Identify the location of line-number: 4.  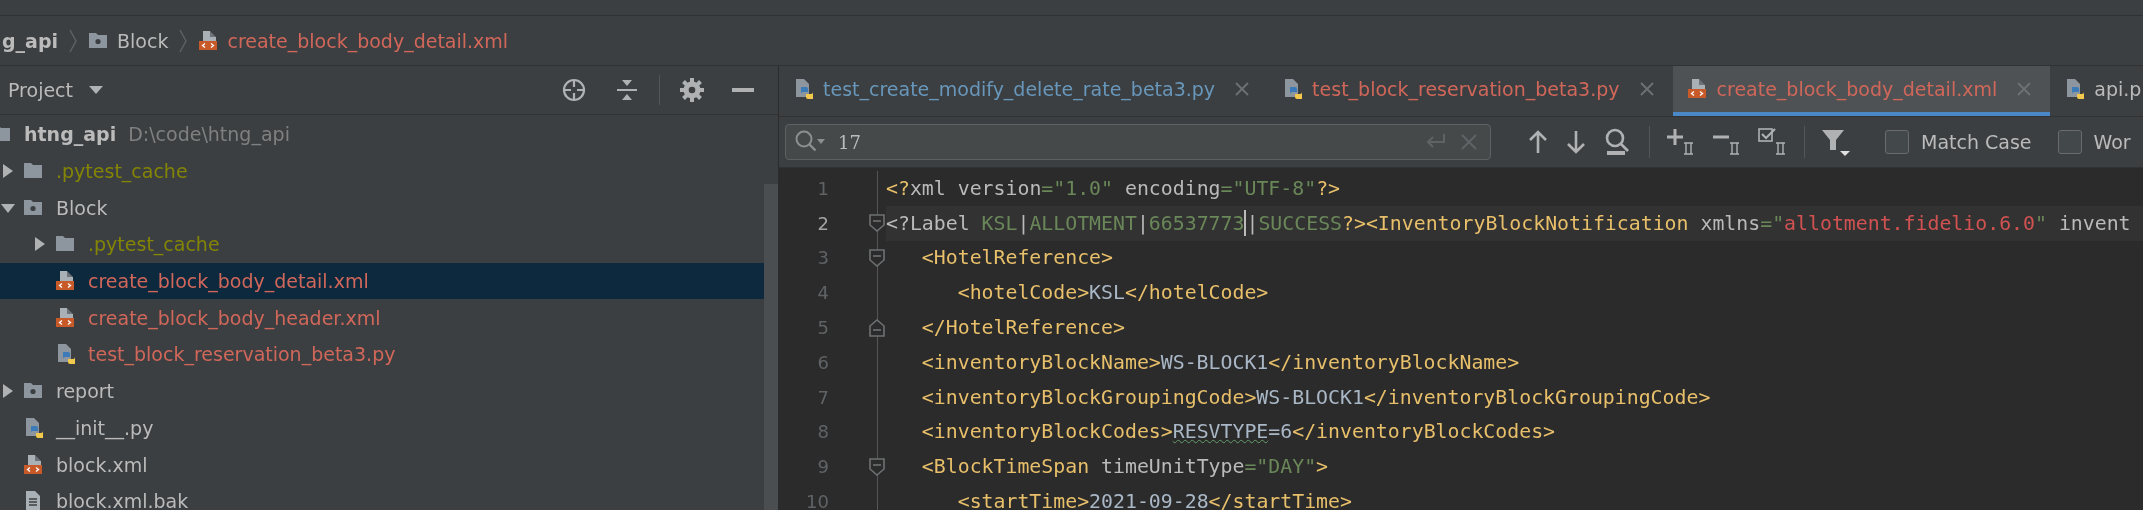
(822, 293).